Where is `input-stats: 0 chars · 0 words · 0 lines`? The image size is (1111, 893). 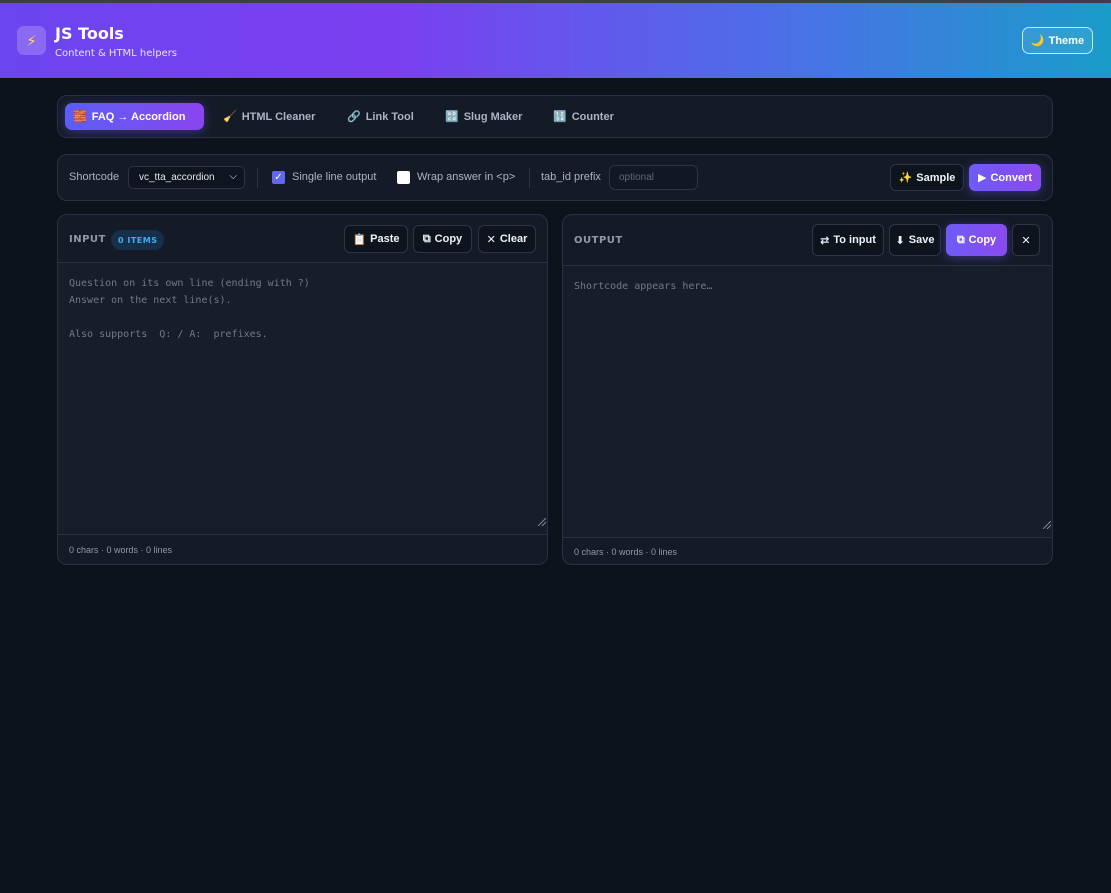
input-stats: 0 chars · 0 words · 0 lines is located at coordinates (302, 549).